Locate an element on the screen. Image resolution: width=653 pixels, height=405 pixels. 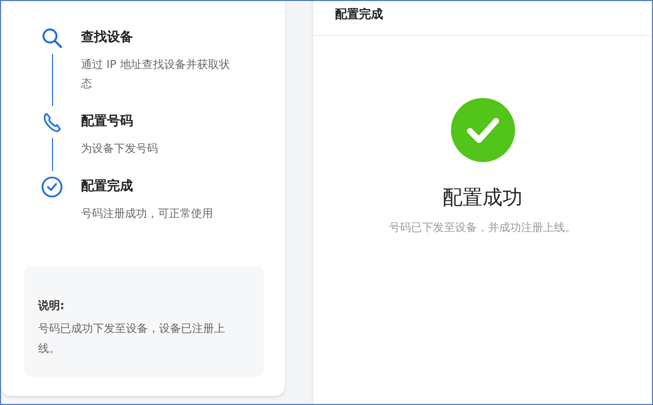
note-text: 号码已成功下发至设备，设备已注册上线。 is located at coordinates (132, 338).